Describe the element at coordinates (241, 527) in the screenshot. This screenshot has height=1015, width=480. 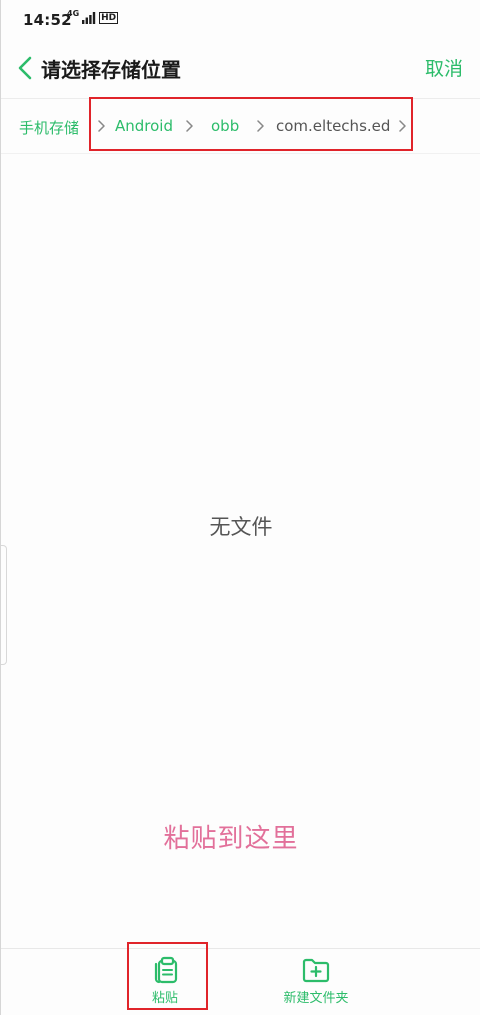
I see `empty-state-text: 无文件` at that location.